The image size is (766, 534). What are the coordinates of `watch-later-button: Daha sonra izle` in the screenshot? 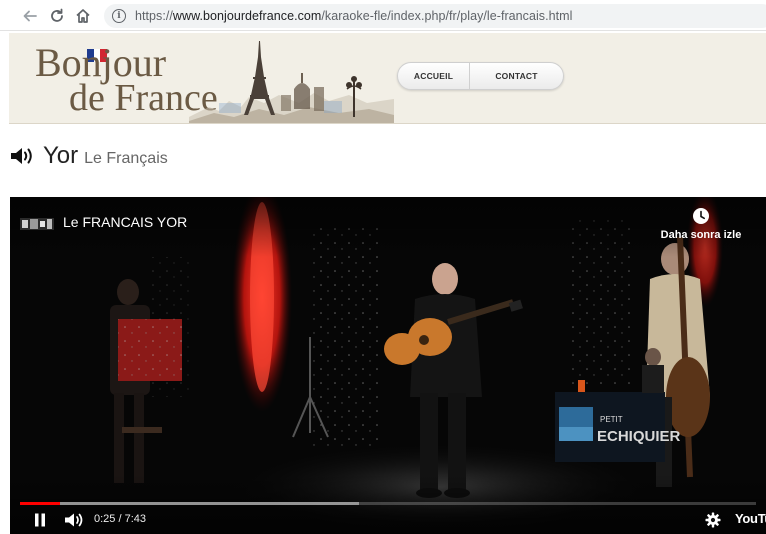 It's located at (701, 227).